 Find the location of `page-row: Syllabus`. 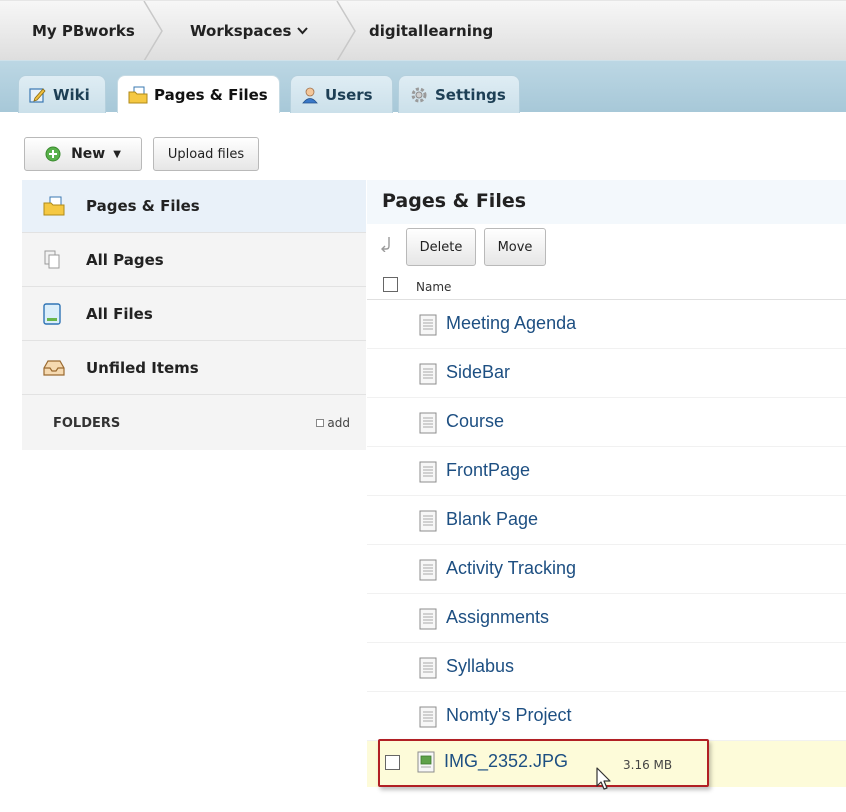

page-row: Syllabus is located at coordinates (606, 667).